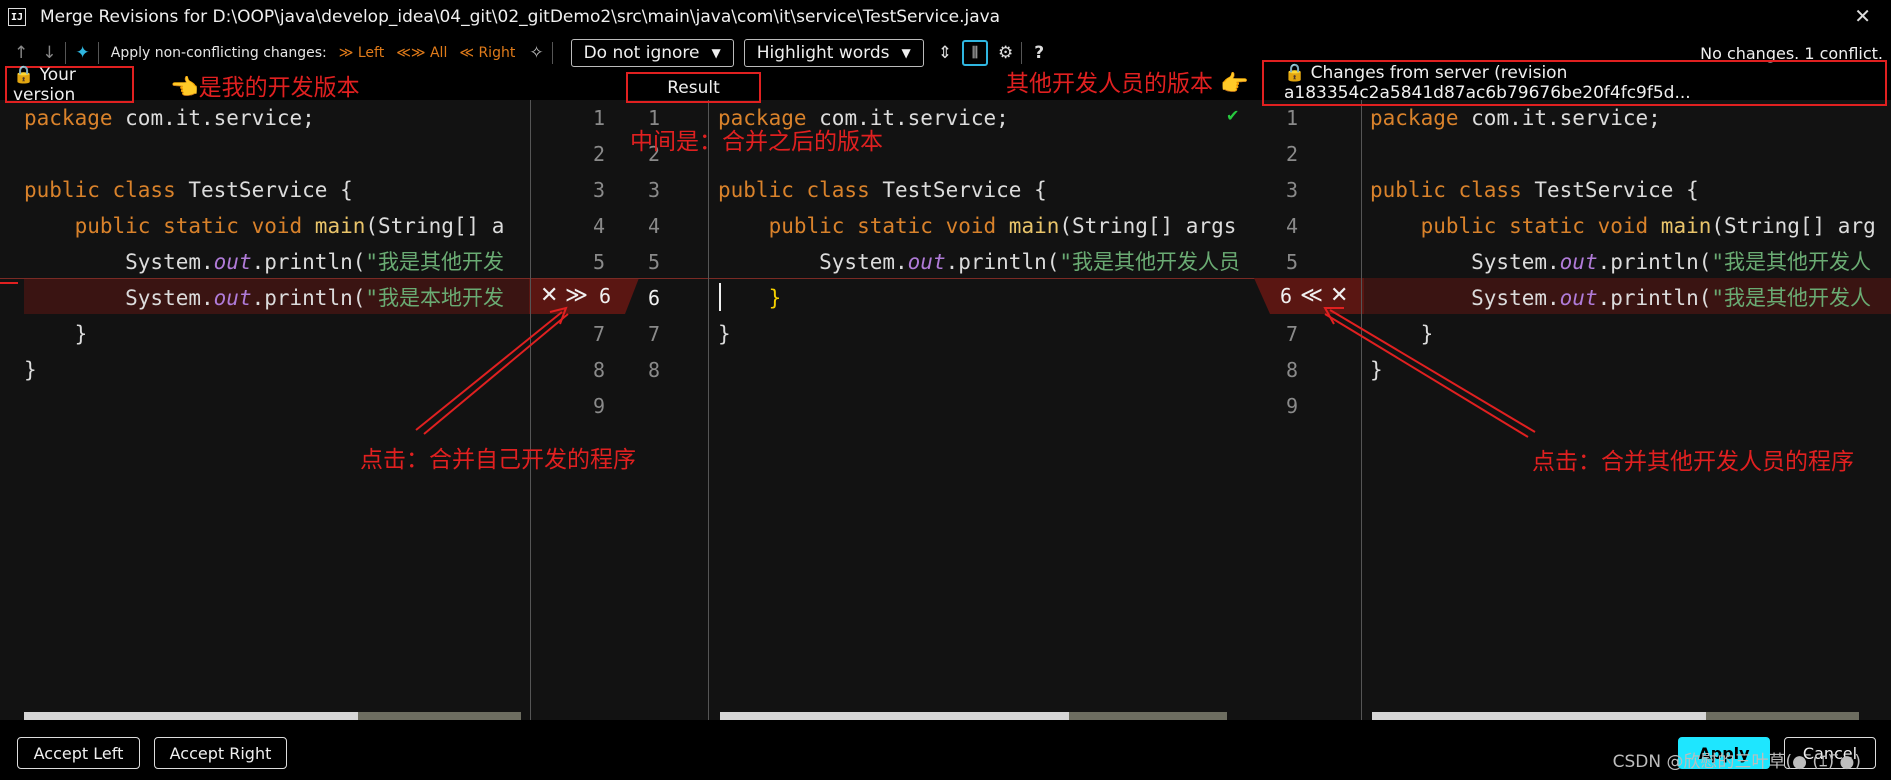 The height and width of the screenshot is (780, 1891). Describe the element at coordinates (693, 87) in the screenshot. I see `result-header: Result` at that location.